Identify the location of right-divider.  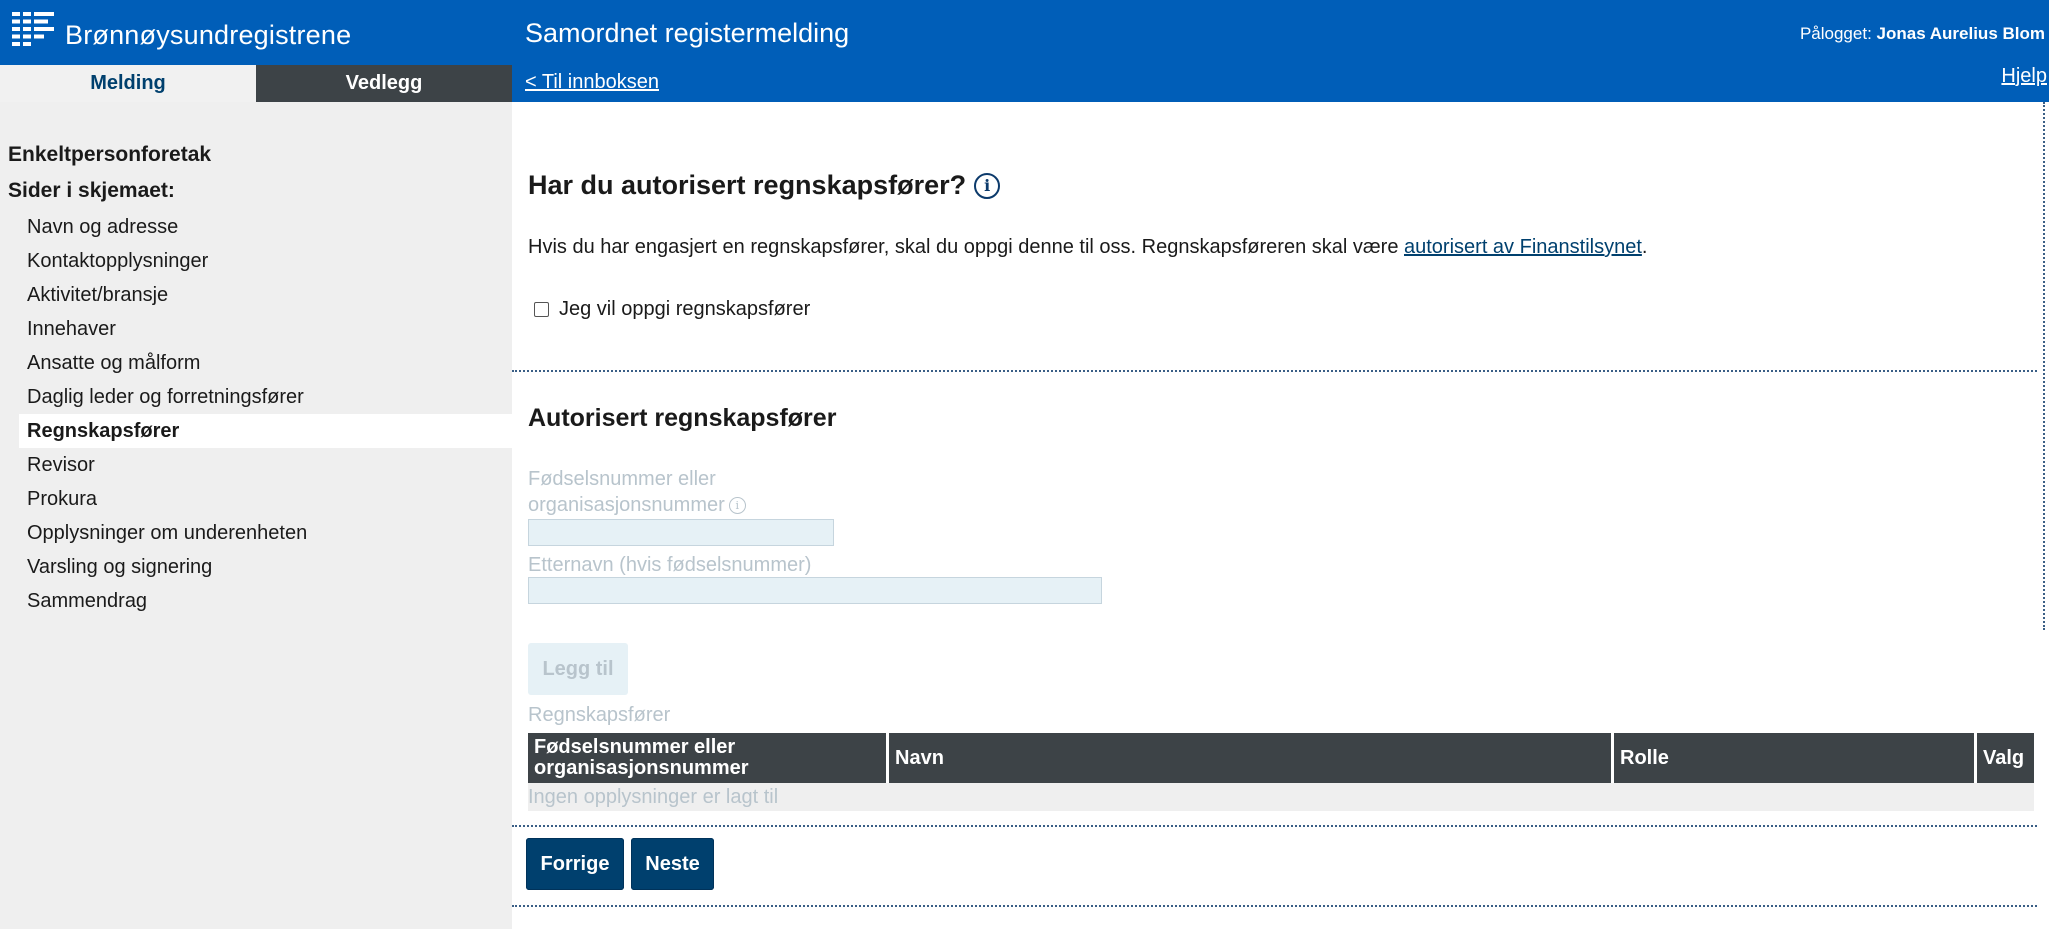
(2044, 366).